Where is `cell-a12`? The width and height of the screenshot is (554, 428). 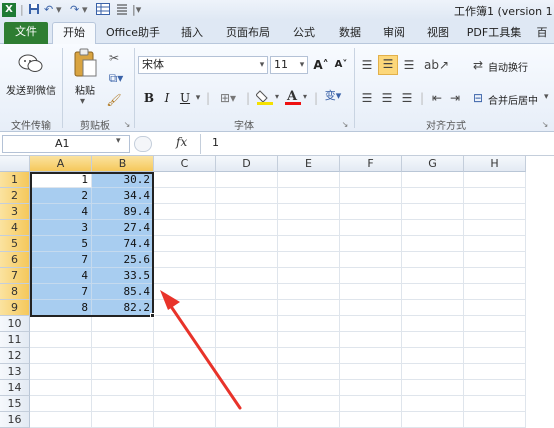 cell-a12 is located at coordinates (61, 356).